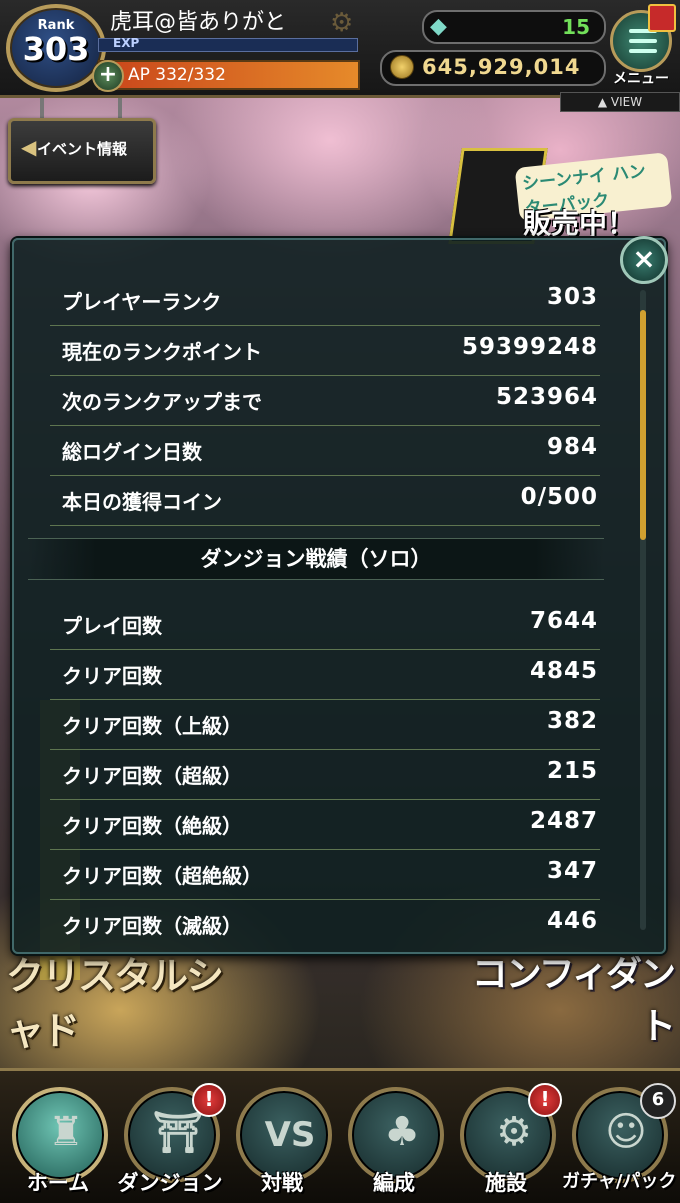 This screenshot has height=1203, width=680. I want to click on view-toggle: ▲ VIEW, so click(620, 102).